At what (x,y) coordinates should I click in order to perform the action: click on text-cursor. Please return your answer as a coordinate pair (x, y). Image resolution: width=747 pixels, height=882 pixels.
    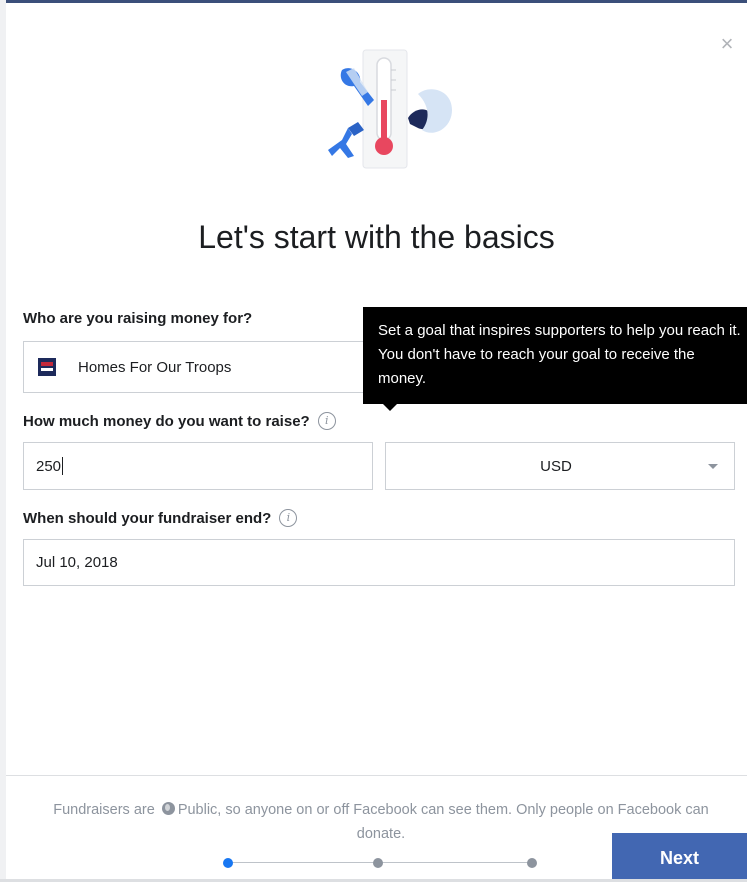
    Looking at the image, I should click on (63, 466).